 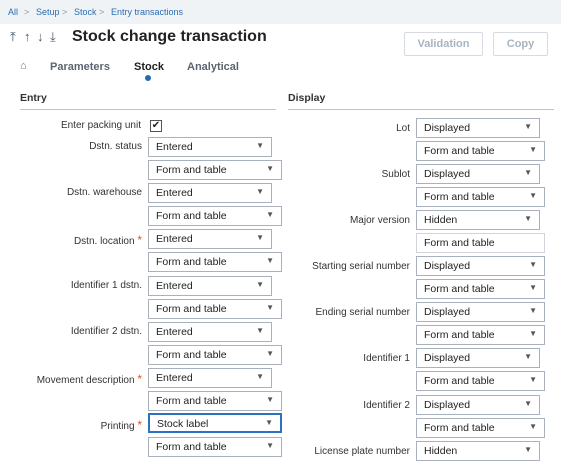 I want to click on identifier-2-label: Identifier 2, so click(x=386, y=405).